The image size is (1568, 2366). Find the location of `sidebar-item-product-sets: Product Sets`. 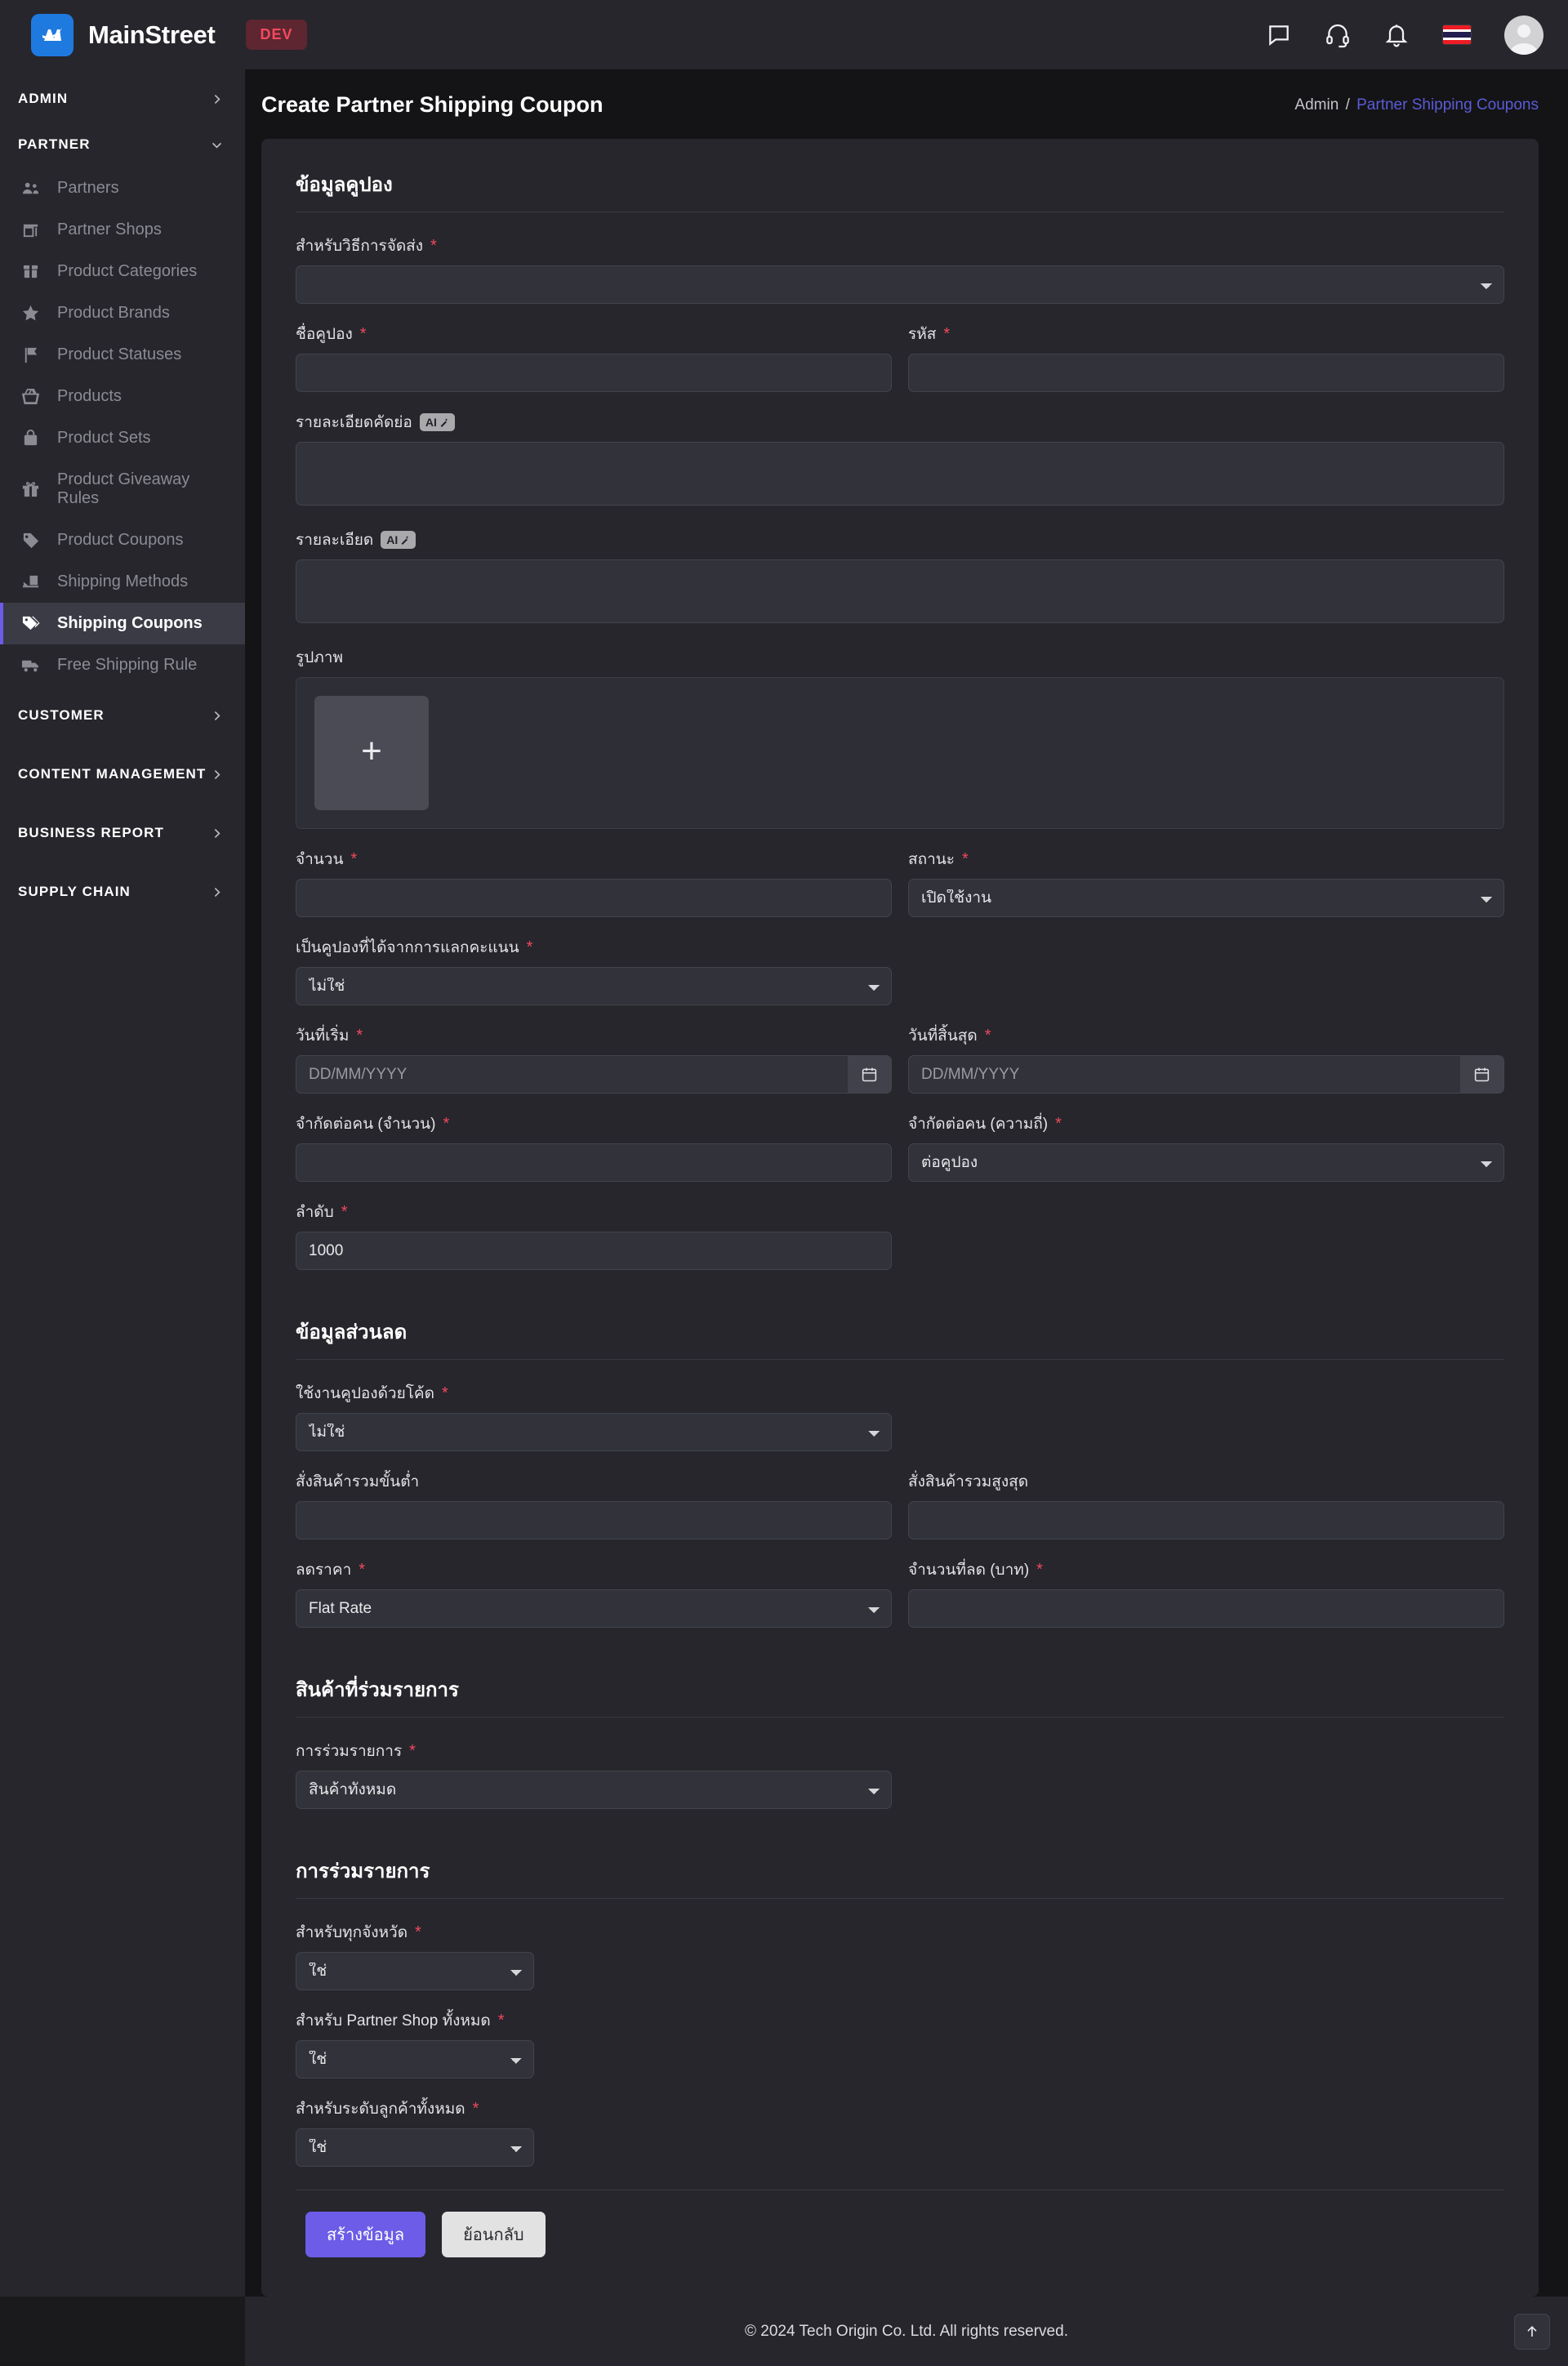

sidebar-item-product-sets: Product Sets is located at coordinates (122, 438).